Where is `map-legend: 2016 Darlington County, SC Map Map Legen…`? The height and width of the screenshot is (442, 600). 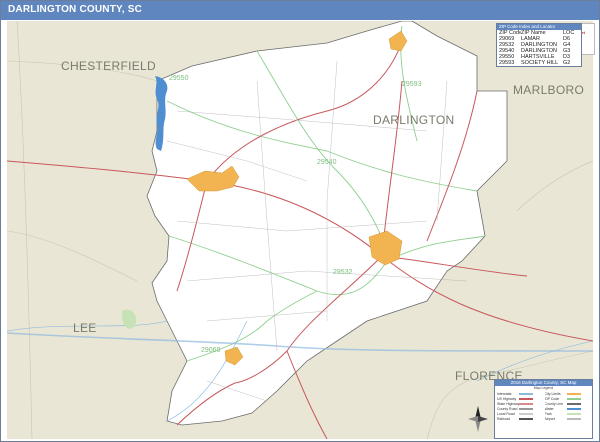 map-legend: 2016 Darlington County, SC Map Map Legen… is located at coordinates (543, 409).